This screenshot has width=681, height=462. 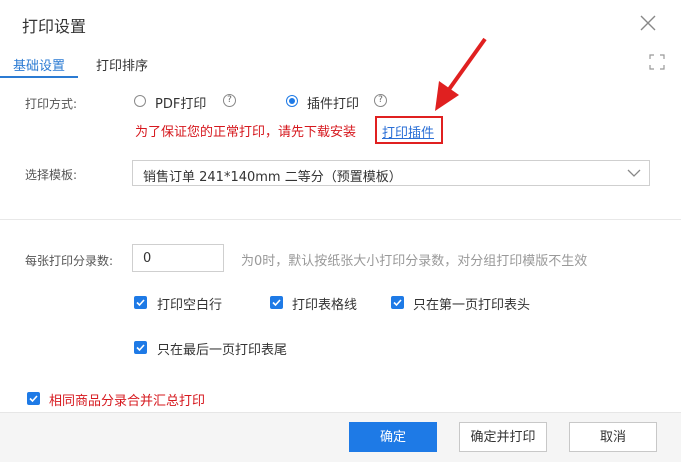 What do you see at coordinates (189, 303) in the screenshot?
I see `checkbox-print-blank-rows-label: 打印空白行` at bounding box center [189, 303].